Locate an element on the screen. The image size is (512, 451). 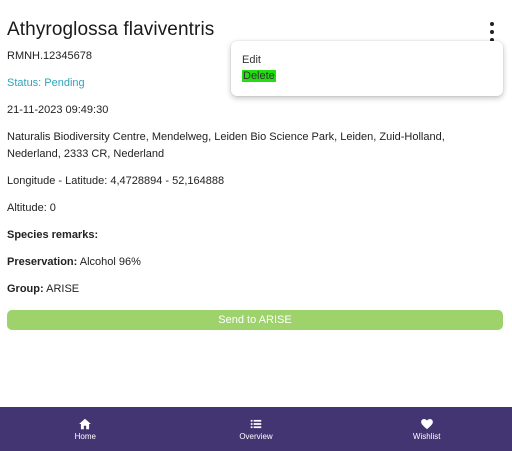
nav-item-label: Home is located at coordinates (85, 436).